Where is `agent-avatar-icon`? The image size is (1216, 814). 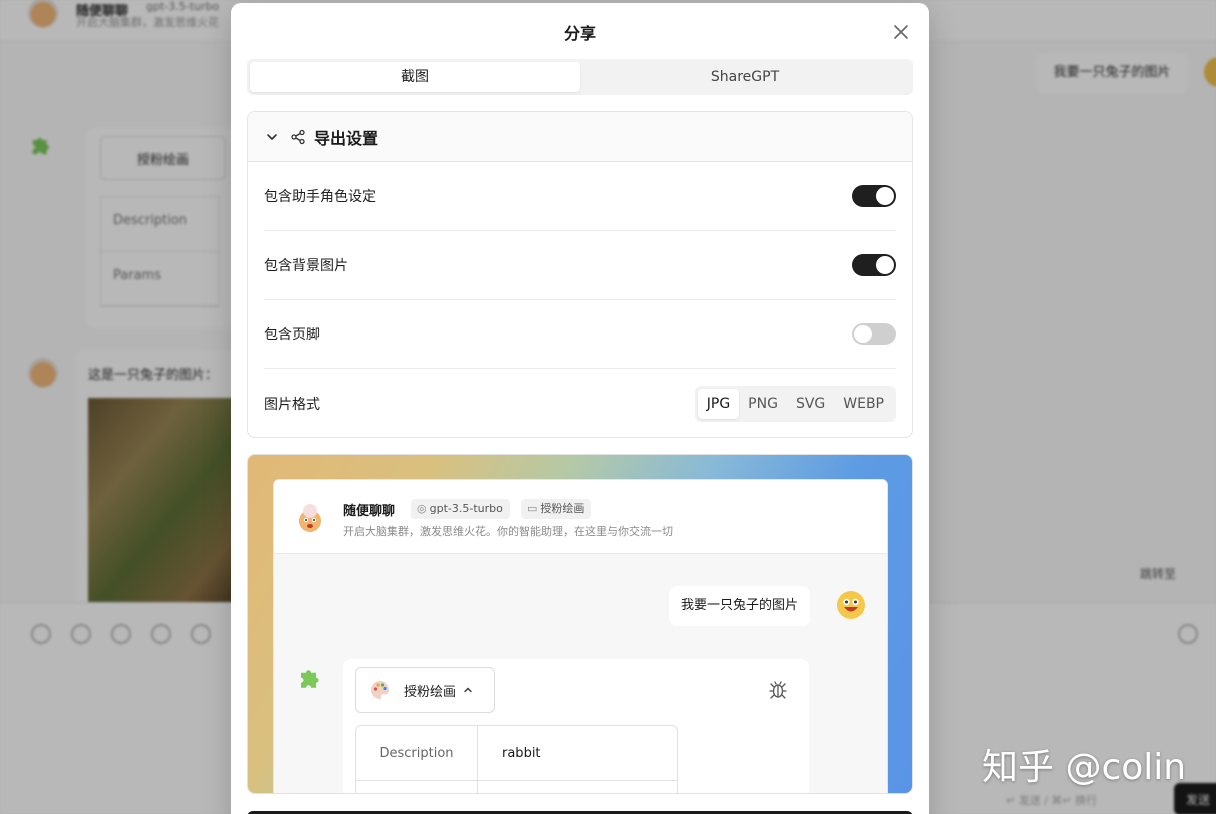
agent-avatar-icon is located at coordinates (310, 518).